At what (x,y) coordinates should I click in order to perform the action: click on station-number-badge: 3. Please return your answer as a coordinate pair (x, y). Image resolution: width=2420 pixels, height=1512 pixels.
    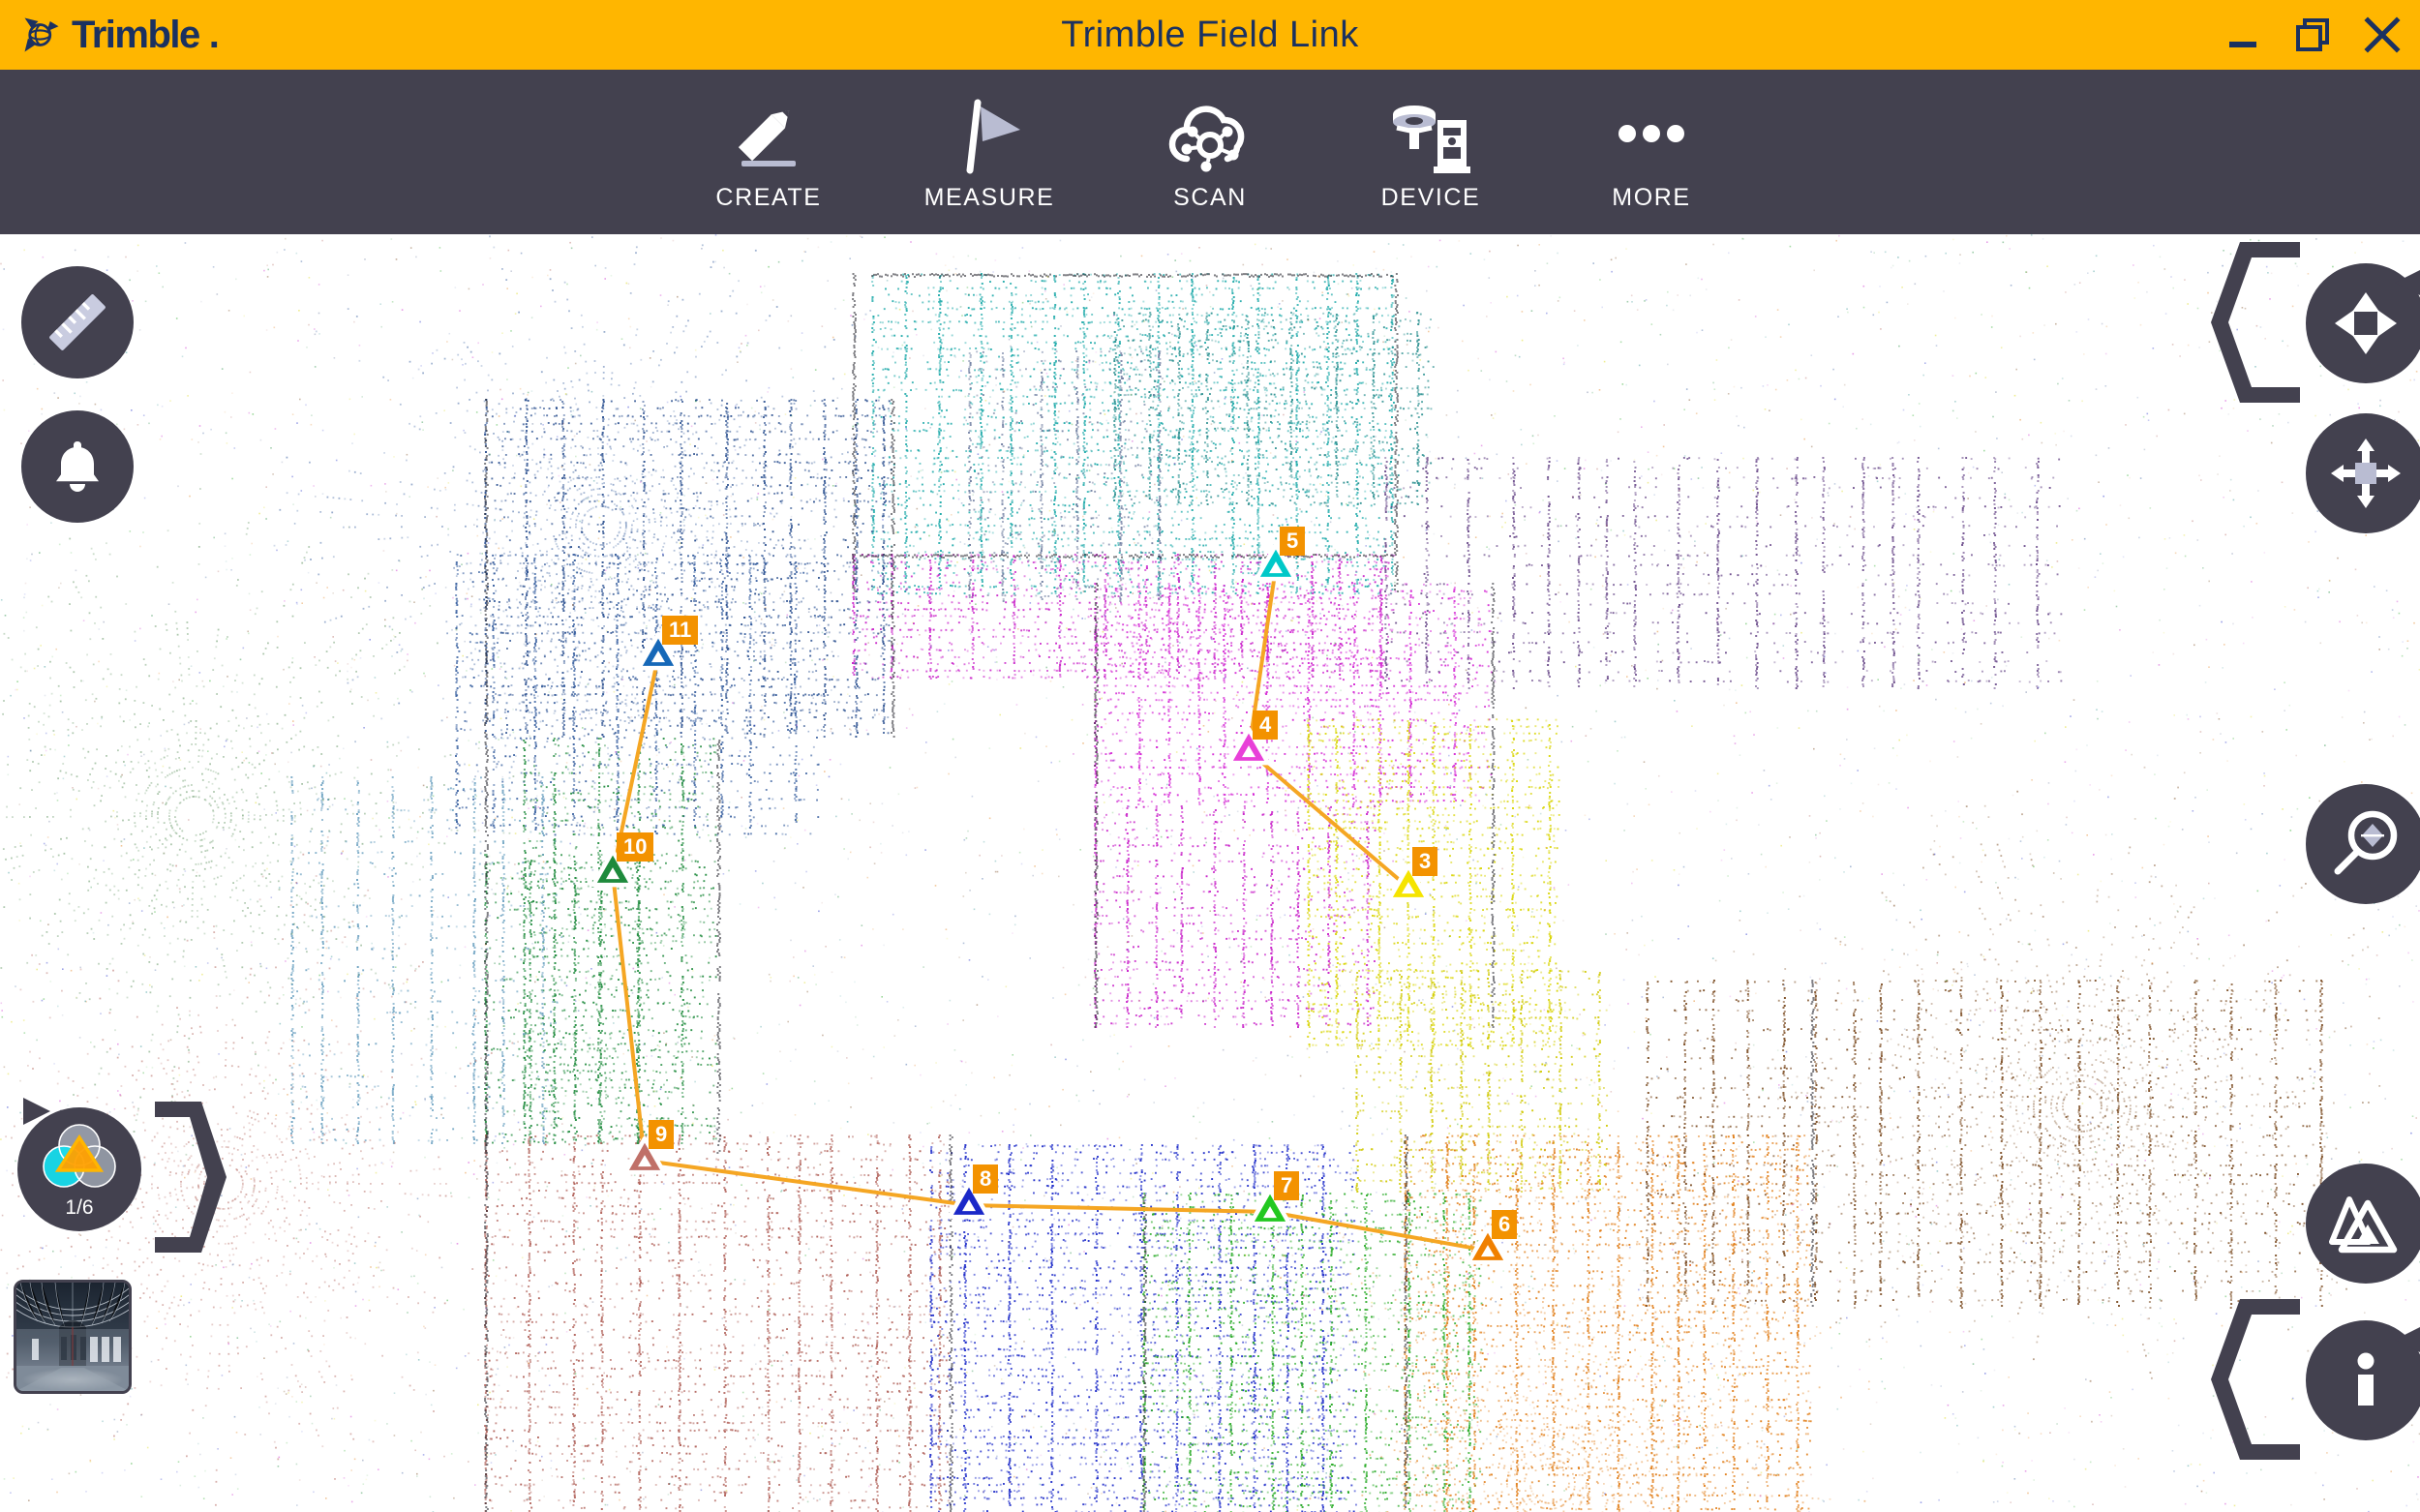
    Looking at the image, I should click on (1425, 861).